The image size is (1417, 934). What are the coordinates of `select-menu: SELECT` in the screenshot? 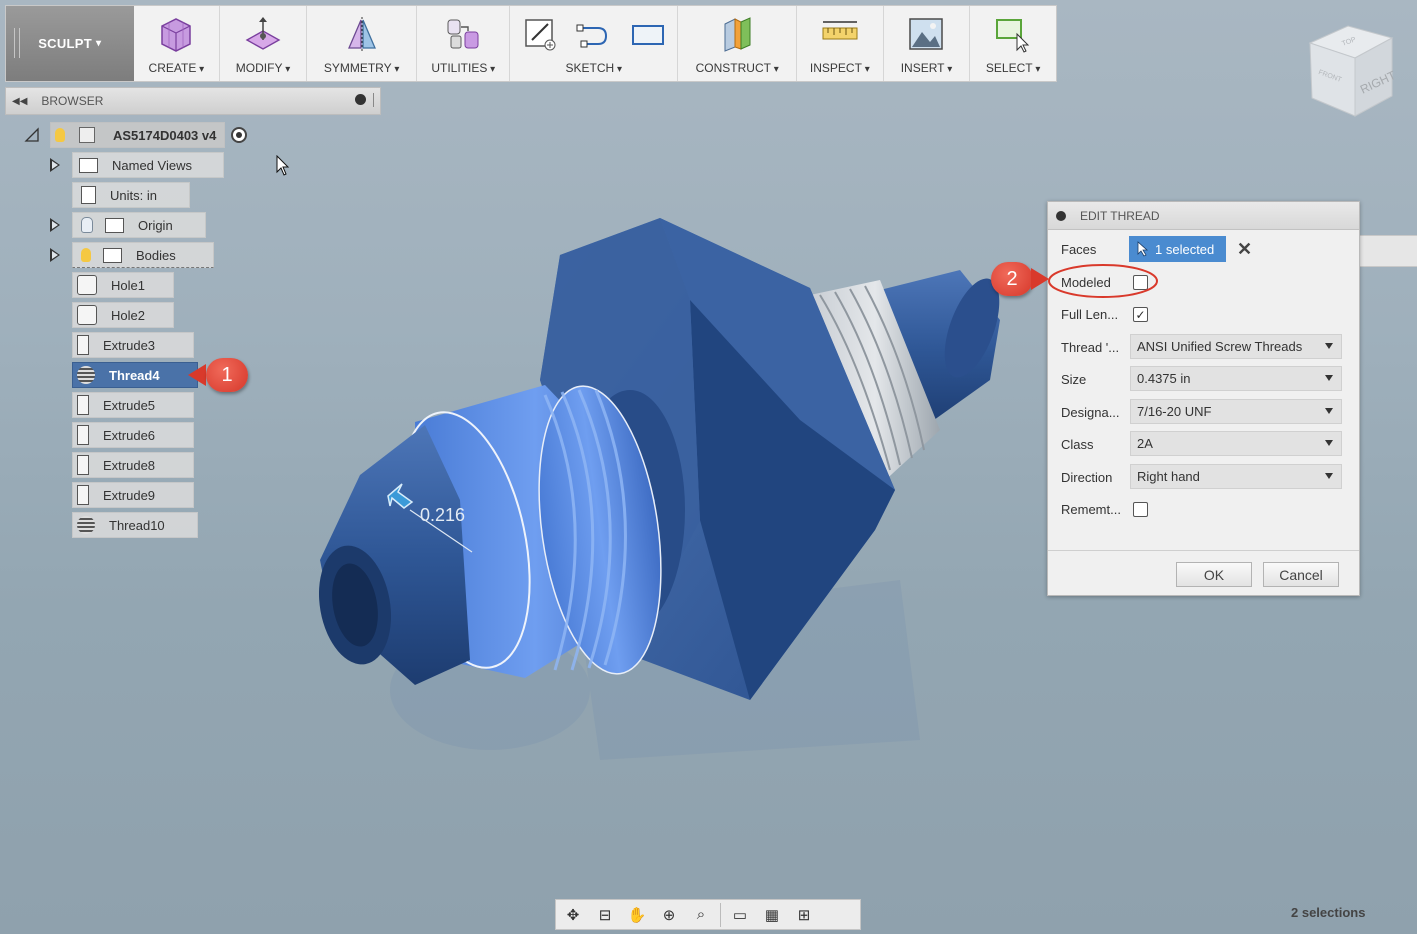 It's located at (1013, 43).